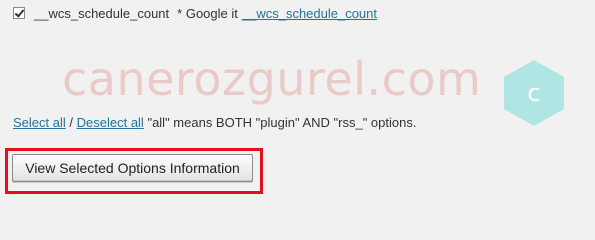 This screenshot has width=595, height=240. Describe the element at coordinates (110, 122) in the screenshot. I see `deselect-all-link: Deselect all` at that location.